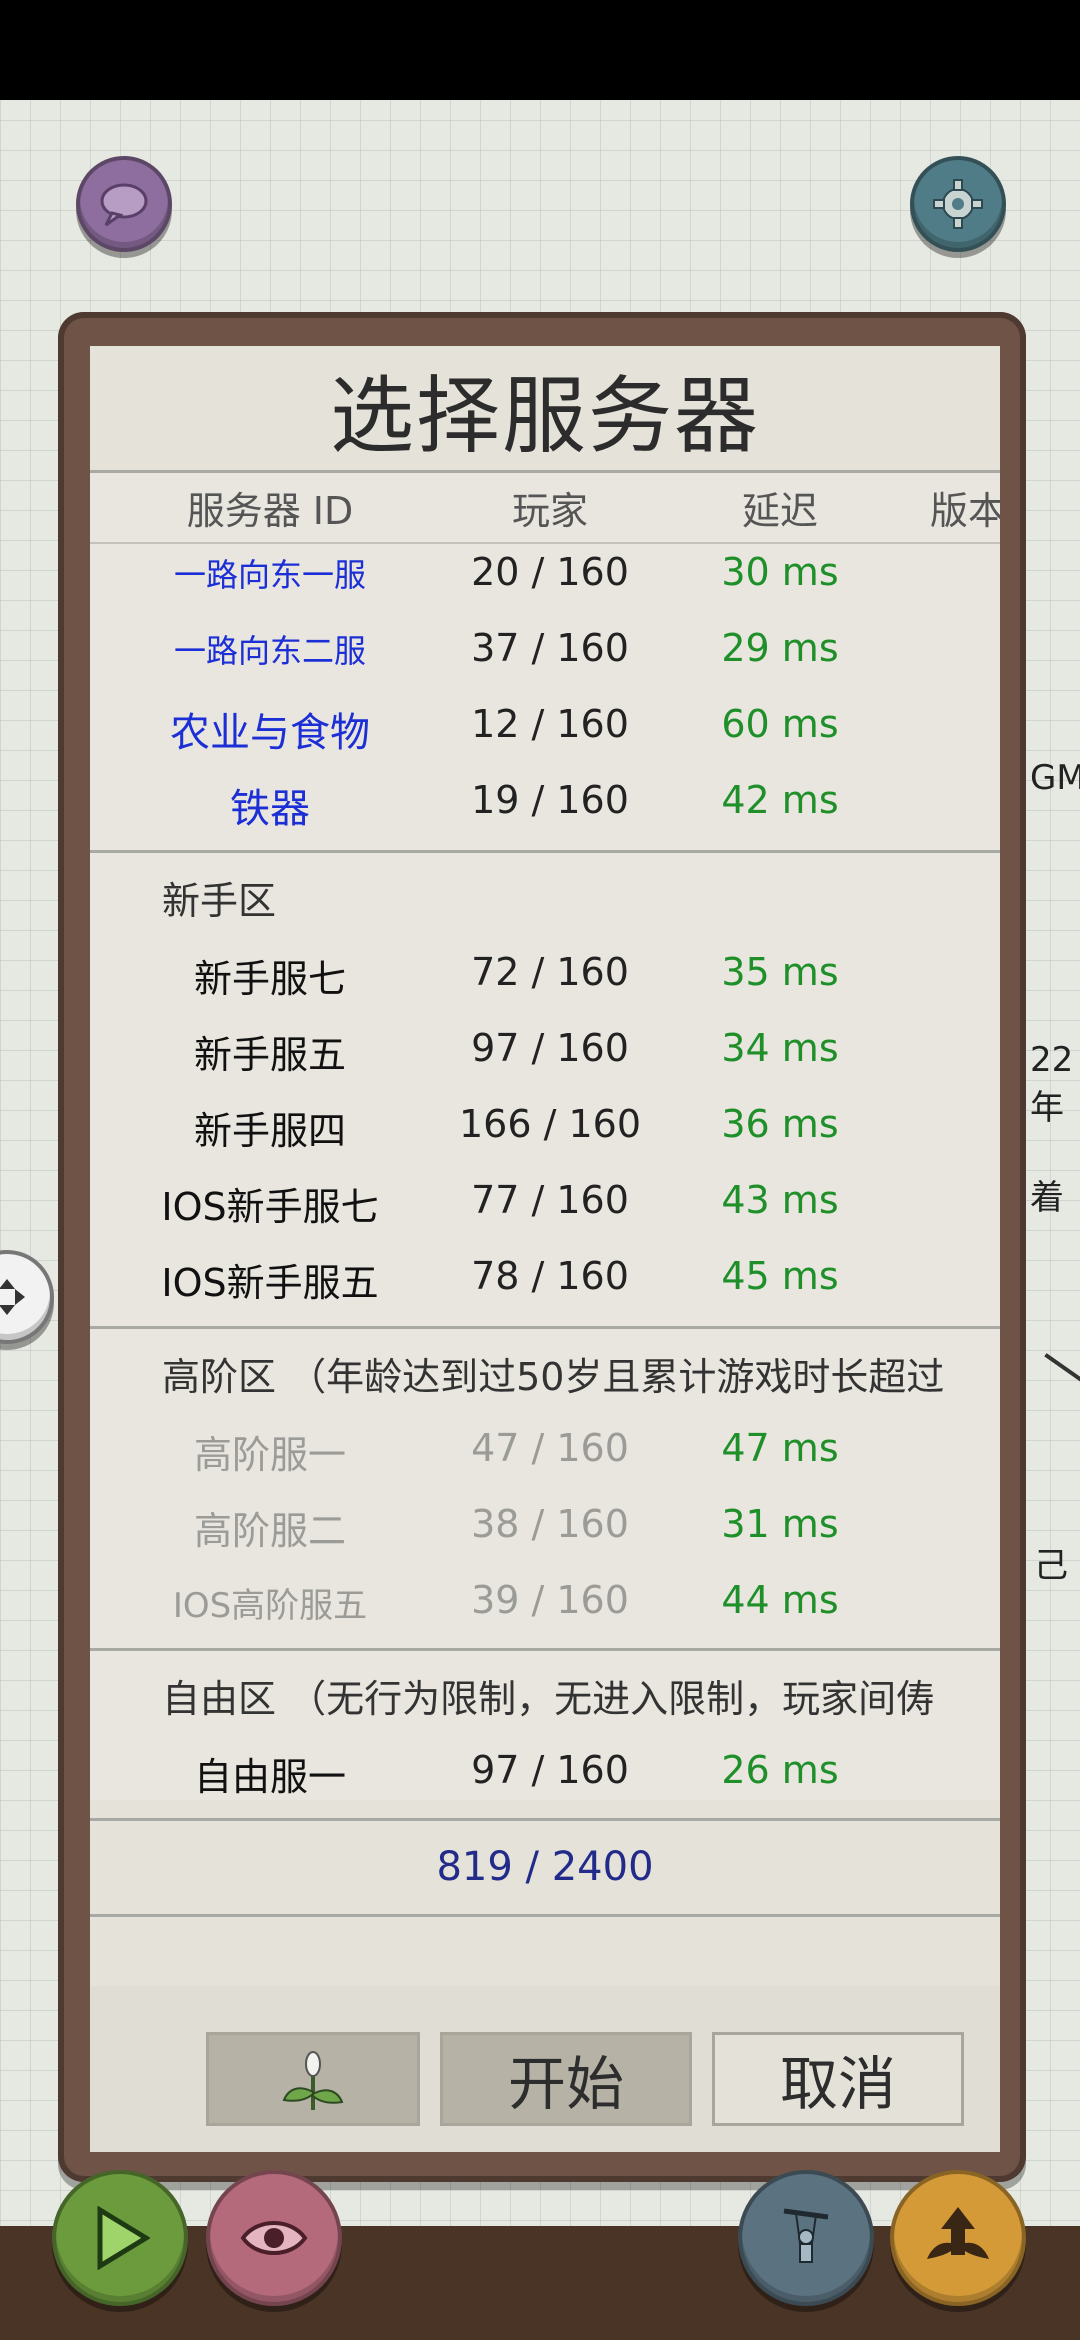  Describe the element at coordinates (550, 972) in the screenshot. I see `player-count: 72 / 160` at that location.